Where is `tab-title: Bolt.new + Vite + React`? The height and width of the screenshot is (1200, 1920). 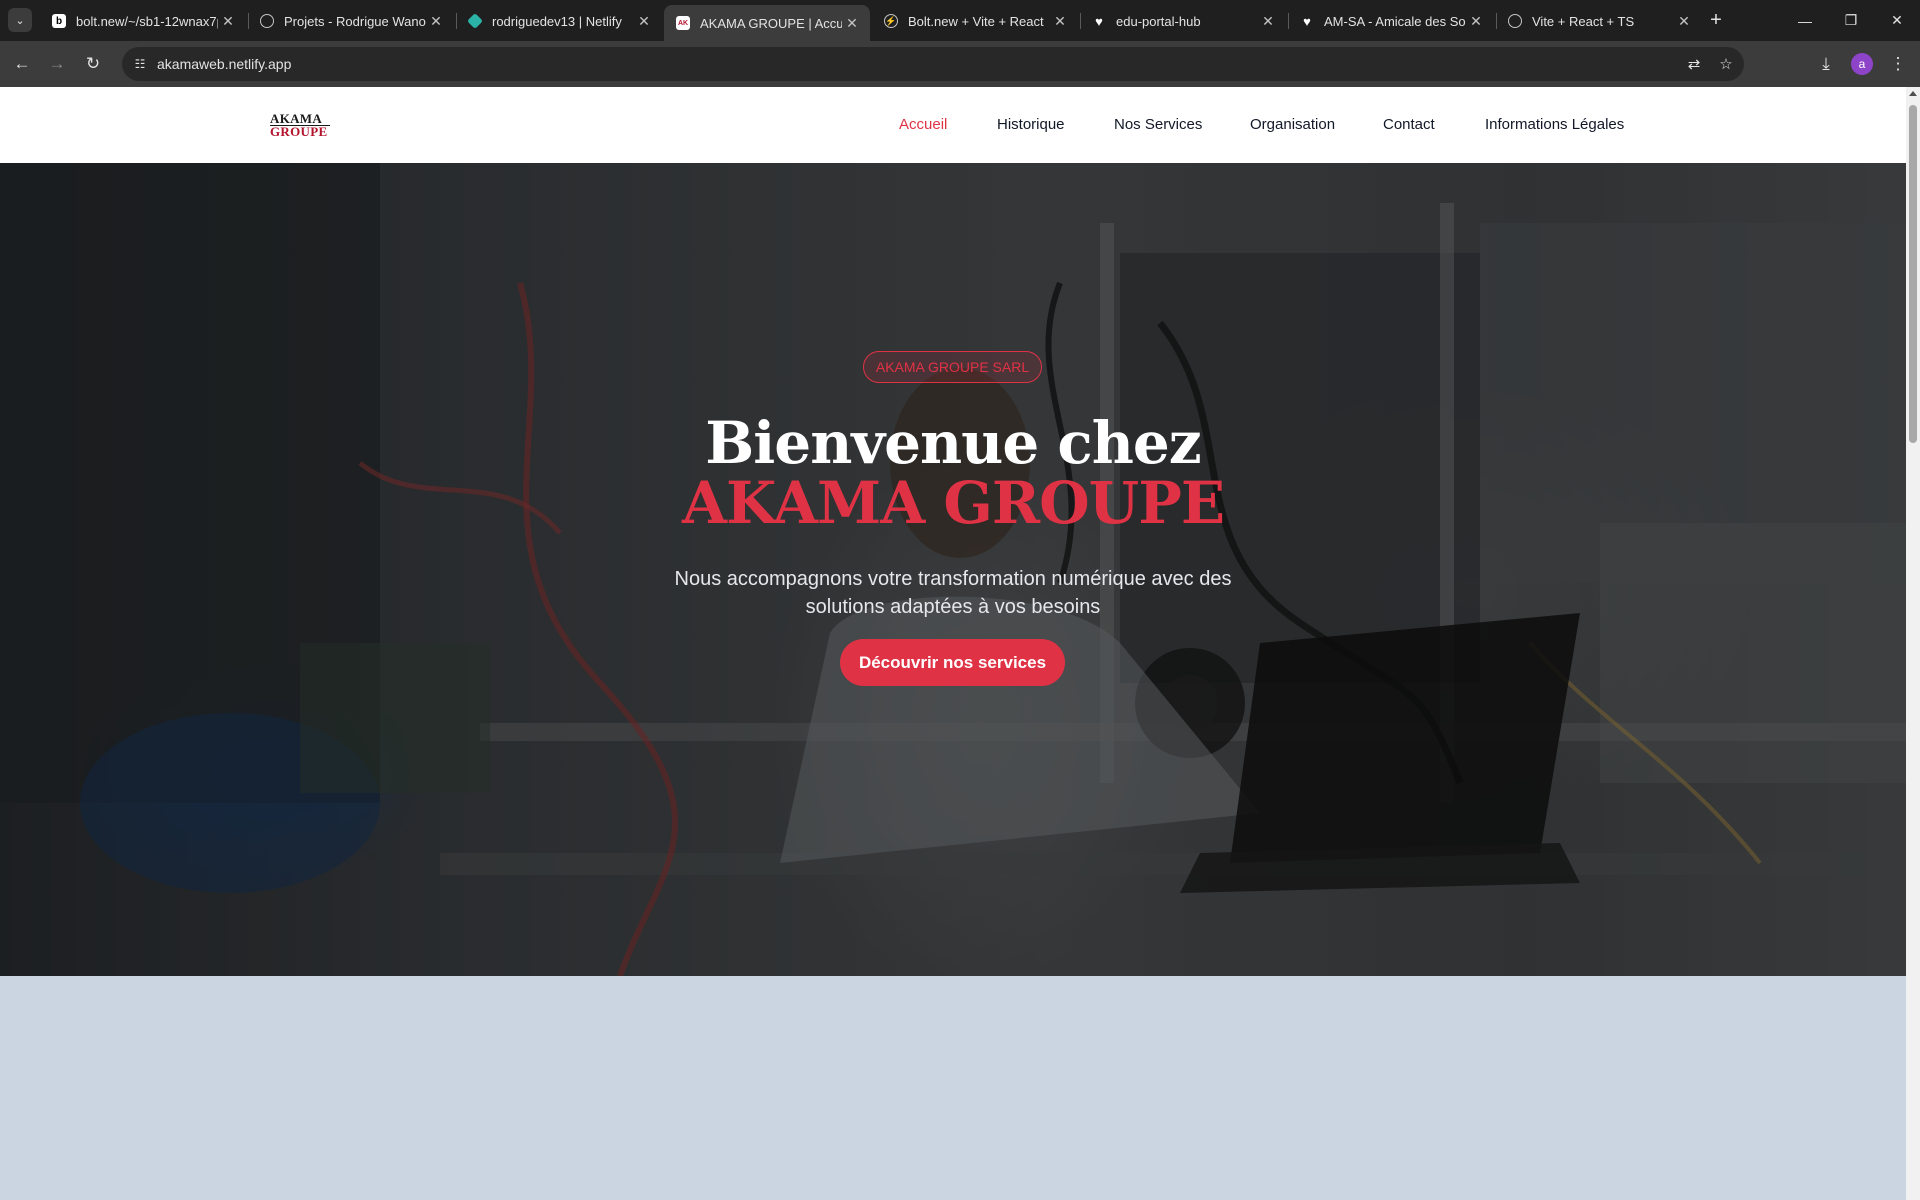
tab-title: Bolt.new + Vite + React is located at coordinates (976, 21).